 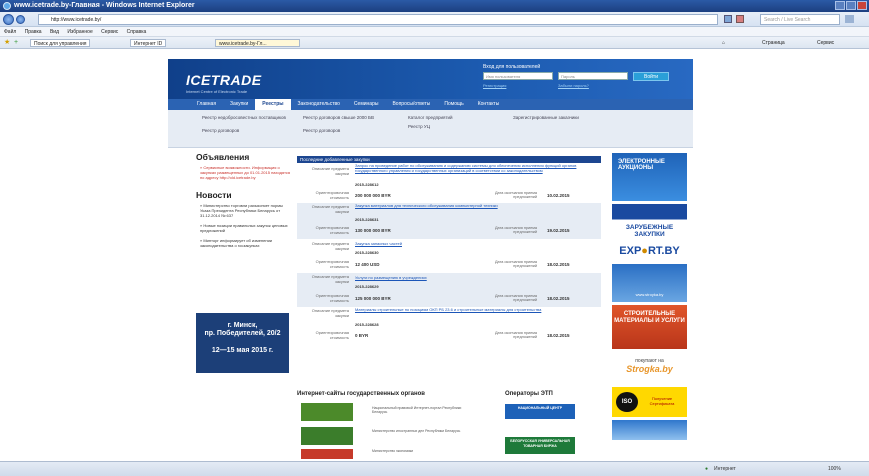 I want to click on deadline-label: Дата окончания приема предложений, so click(x=515, y=195).